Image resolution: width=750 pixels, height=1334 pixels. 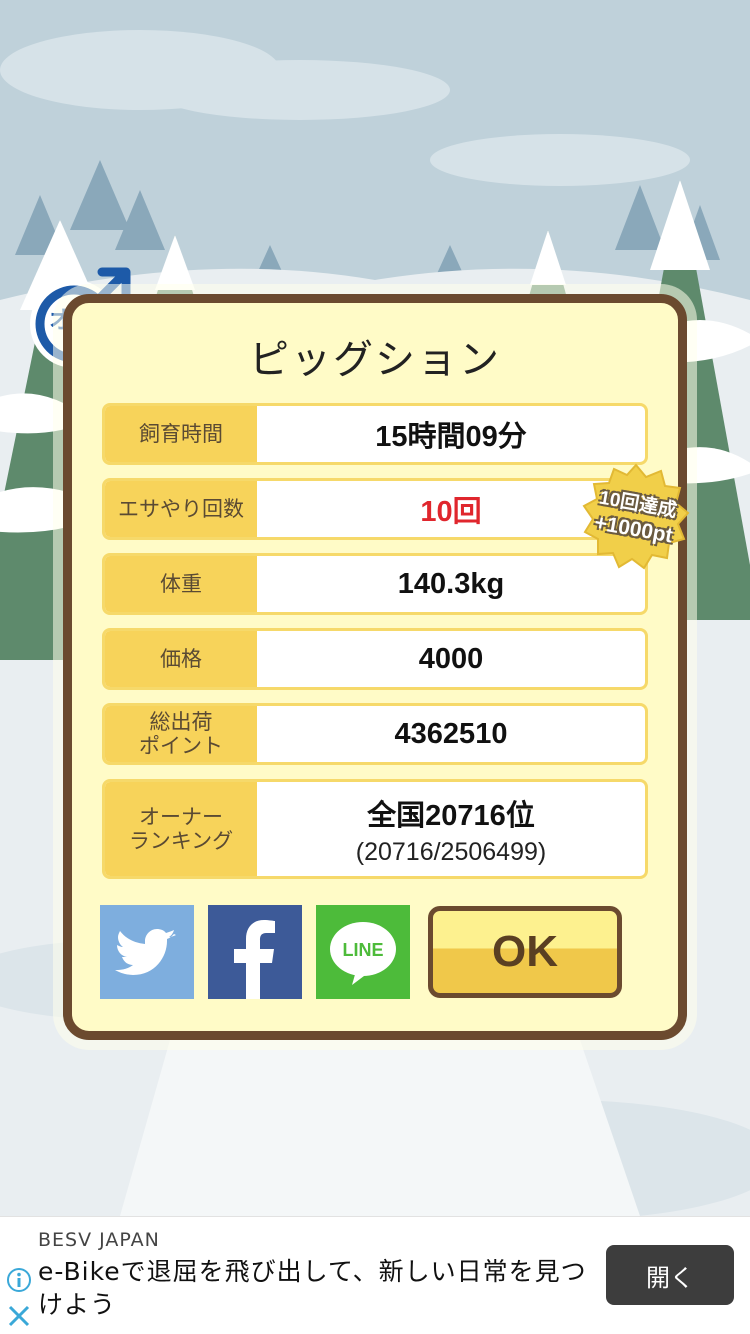 What do you see at coordinates (375, 360) in the screenshot?
I see `dialog-title: ピッグション` at bounding box center [375, 360].